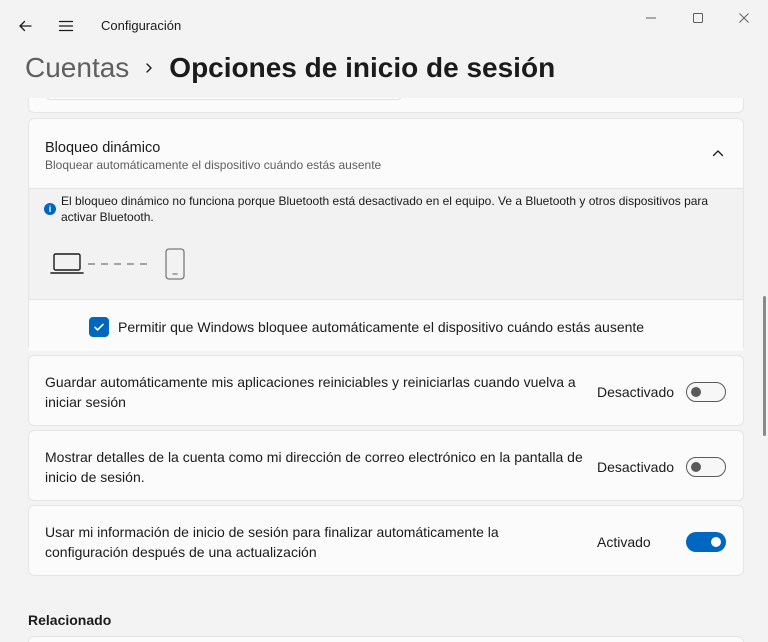  I want to click on auto-finish-setup-toggle, so click(706, 542).